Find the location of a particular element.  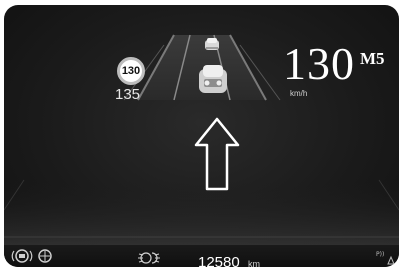

light-indicator-icon is located at coordinates (149, 258).